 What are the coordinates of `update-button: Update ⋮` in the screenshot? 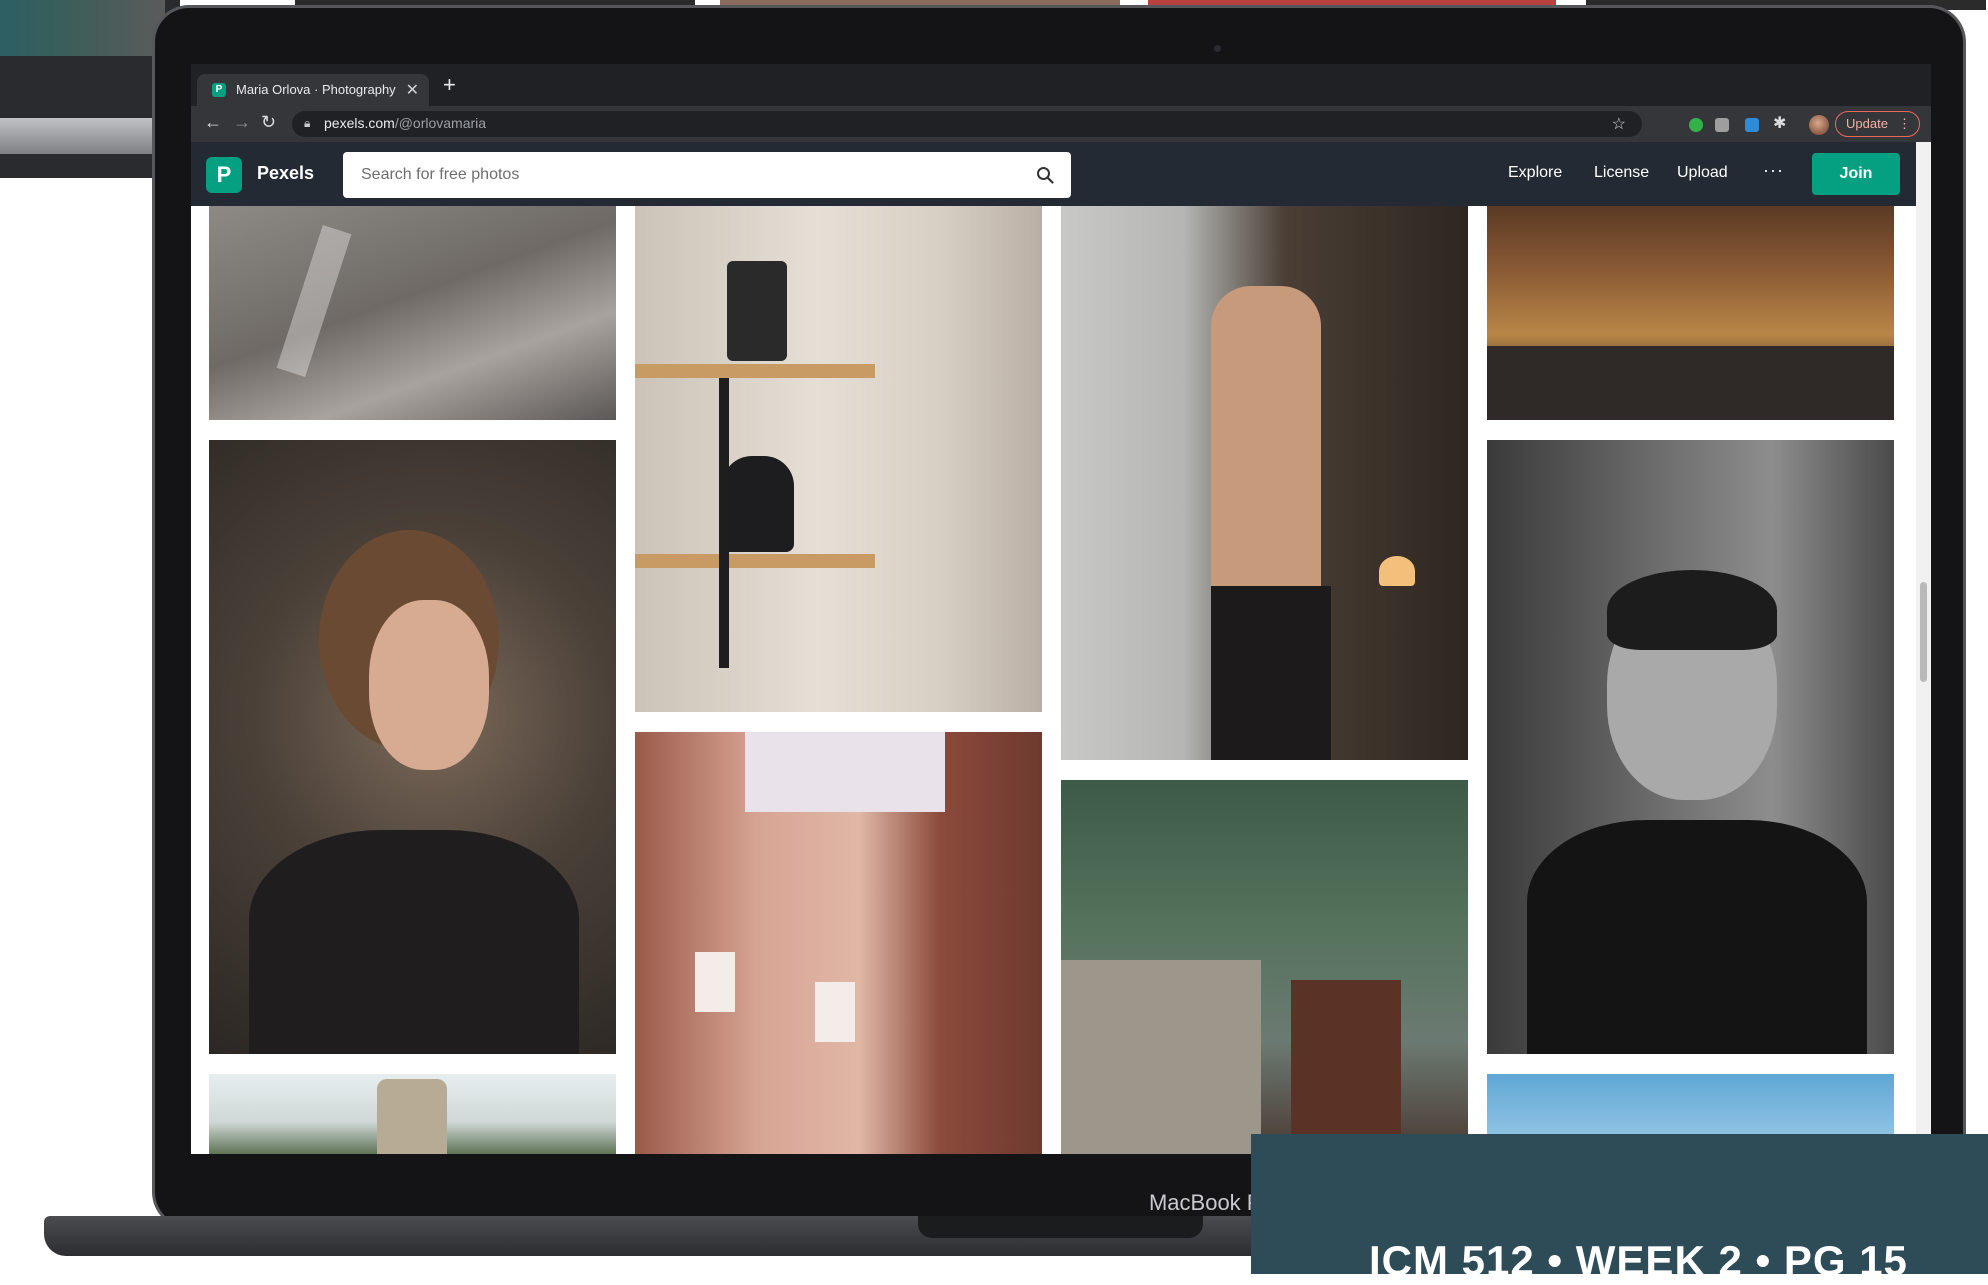 It's located at (1877, 124).